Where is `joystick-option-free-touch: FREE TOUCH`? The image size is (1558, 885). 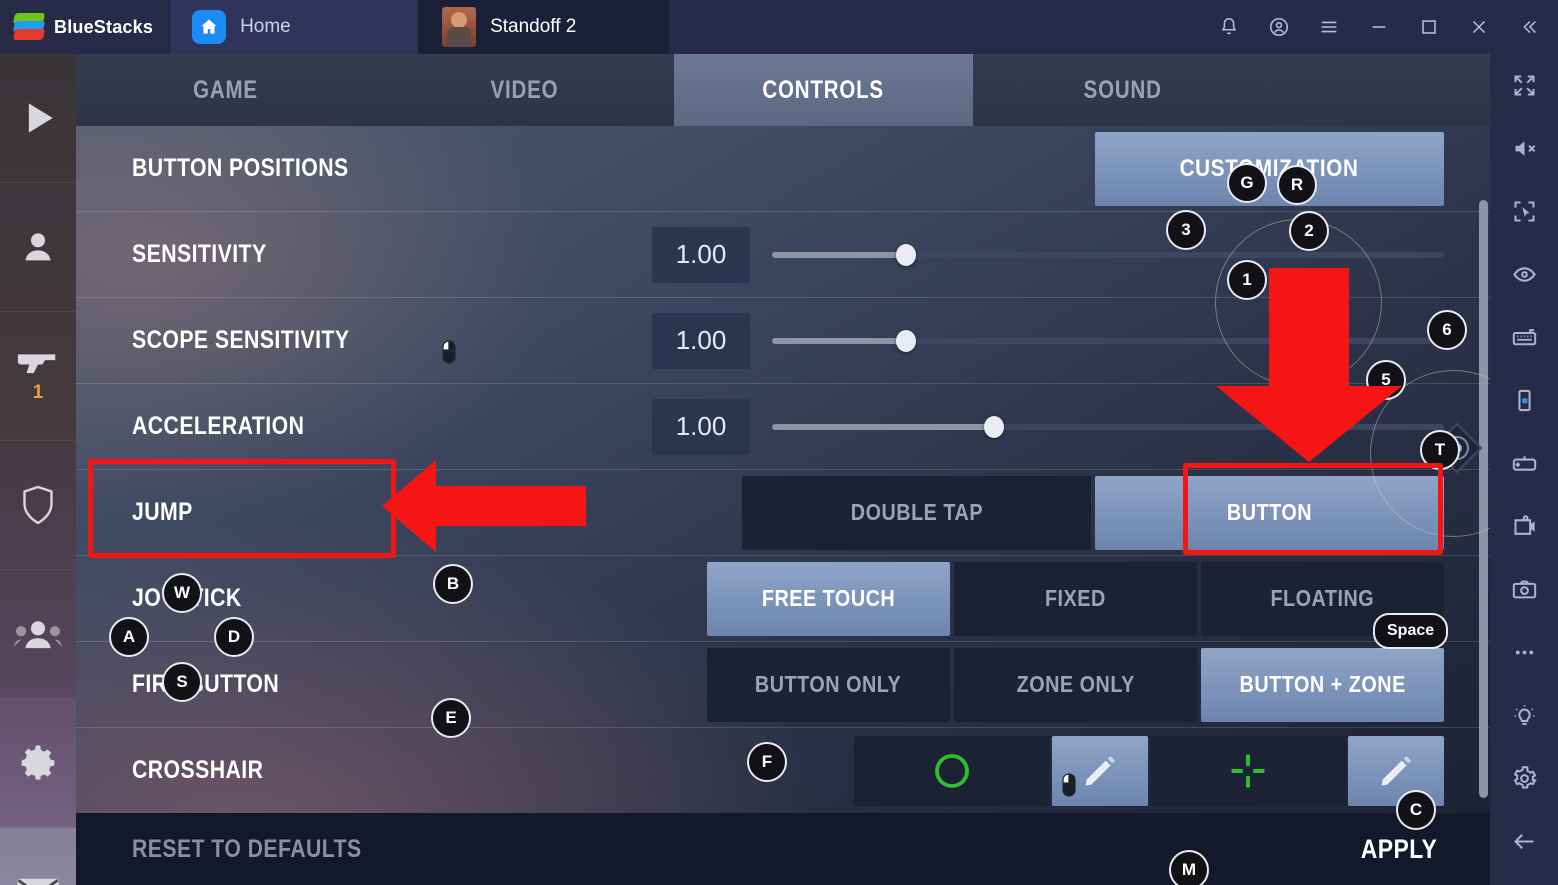
joystick-option-free-touch: FREE TOUCH is located at coordinates (828, 598).